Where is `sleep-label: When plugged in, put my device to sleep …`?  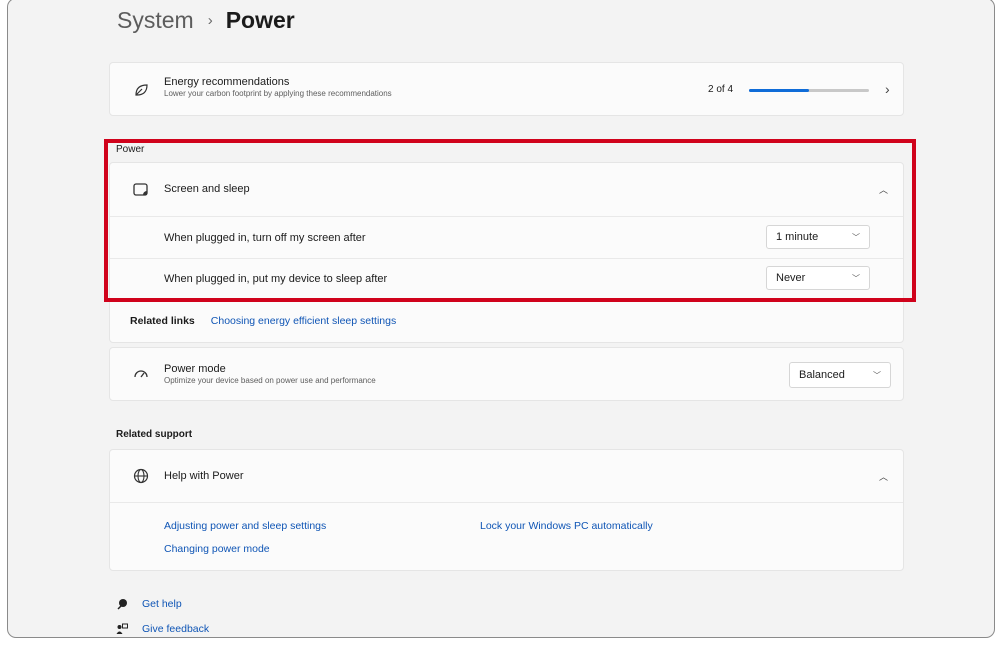 sleep-label: When plugged in, put my device to sleep … is located at coordinates (276, 279).